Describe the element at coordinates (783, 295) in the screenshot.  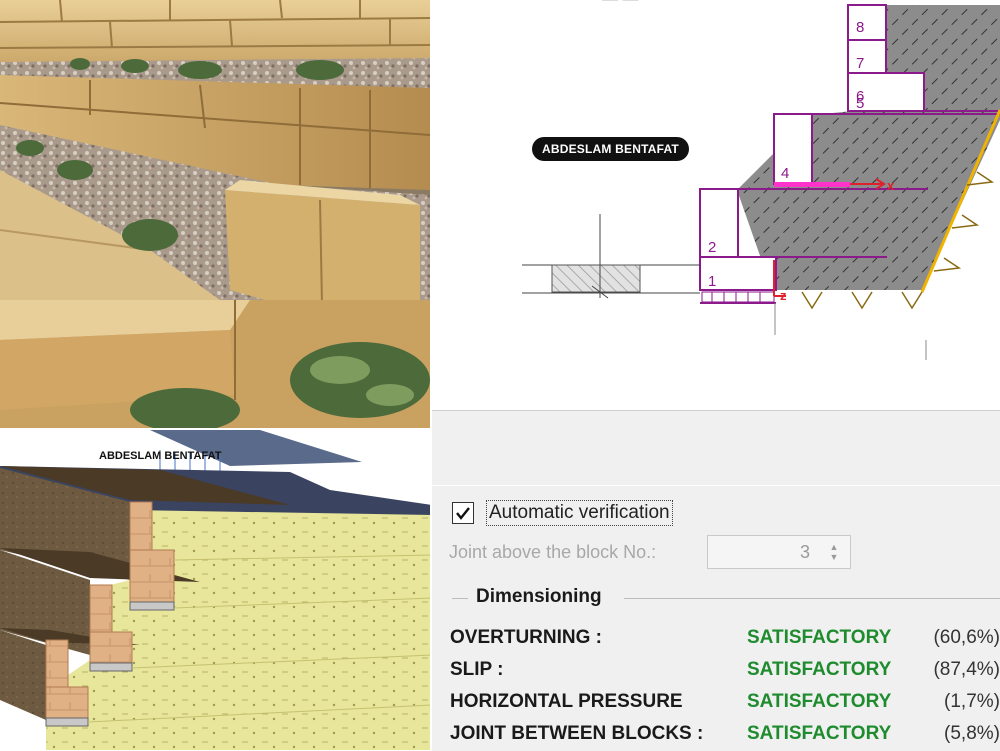
I see `axis-z-label: z` at that location.